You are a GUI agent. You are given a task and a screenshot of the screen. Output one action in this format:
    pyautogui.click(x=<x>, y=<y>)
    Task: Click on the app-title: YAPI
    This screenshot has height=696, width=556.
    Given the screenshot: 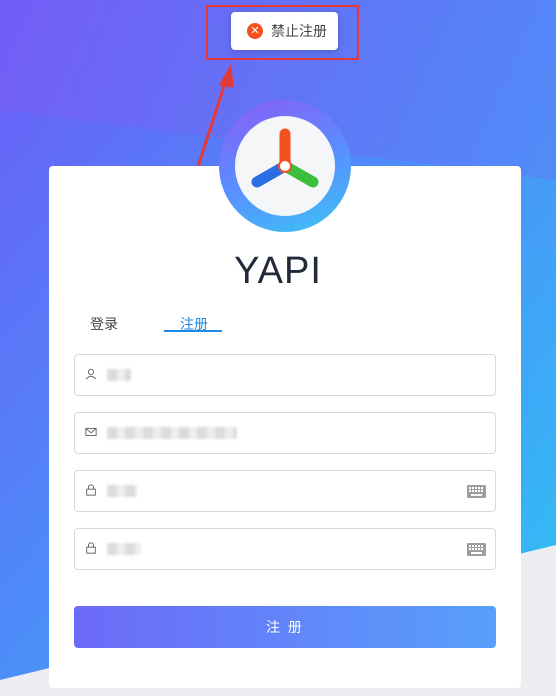 What is the action you would take?
    pyautogui.click(x=278, y=271)
    